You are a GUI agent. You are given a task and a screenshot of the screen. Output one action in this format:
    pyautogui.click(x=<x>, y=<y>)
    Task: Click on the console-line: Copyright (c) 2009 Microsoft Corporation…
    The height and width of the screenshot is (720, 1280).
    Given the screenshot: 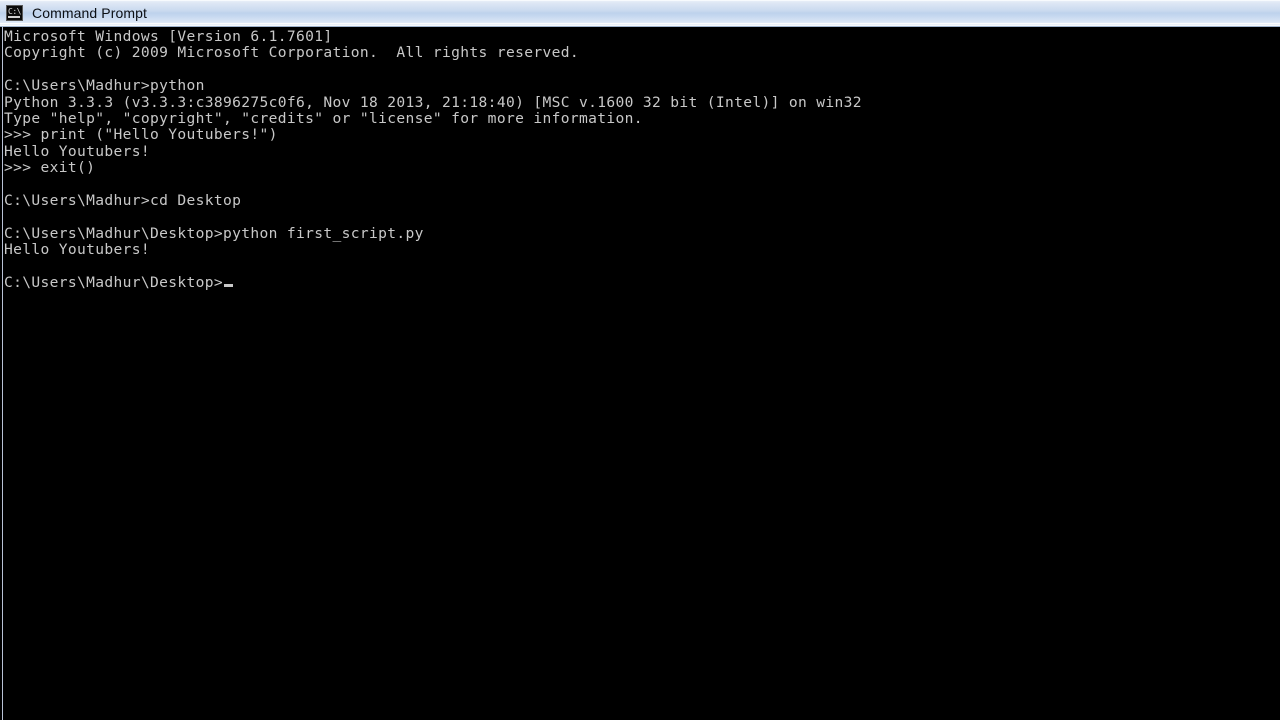 What is the action you would take?
    pyautogui.click(x=640, y=53)
    